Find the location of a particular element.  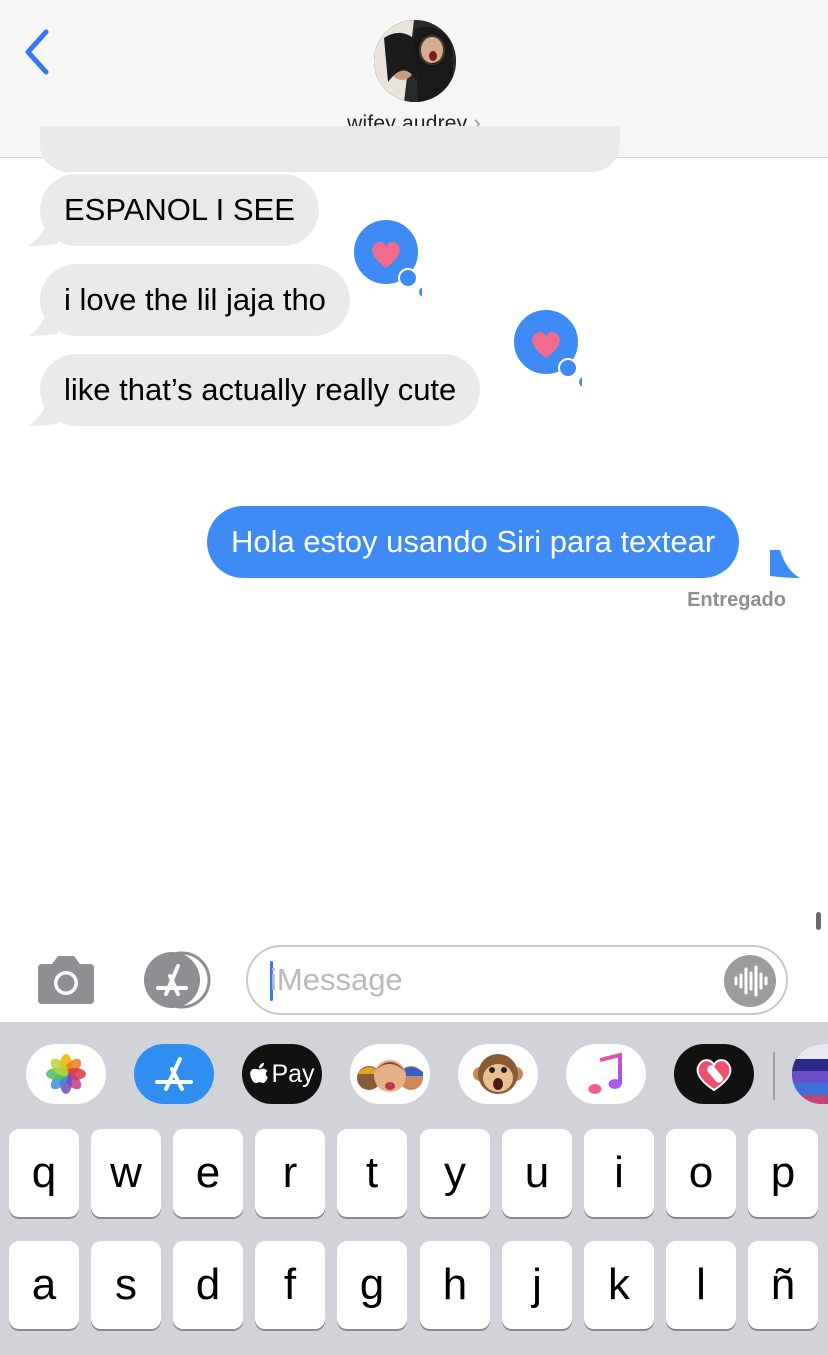

photos-icon is located at coordinates (66, 1074).